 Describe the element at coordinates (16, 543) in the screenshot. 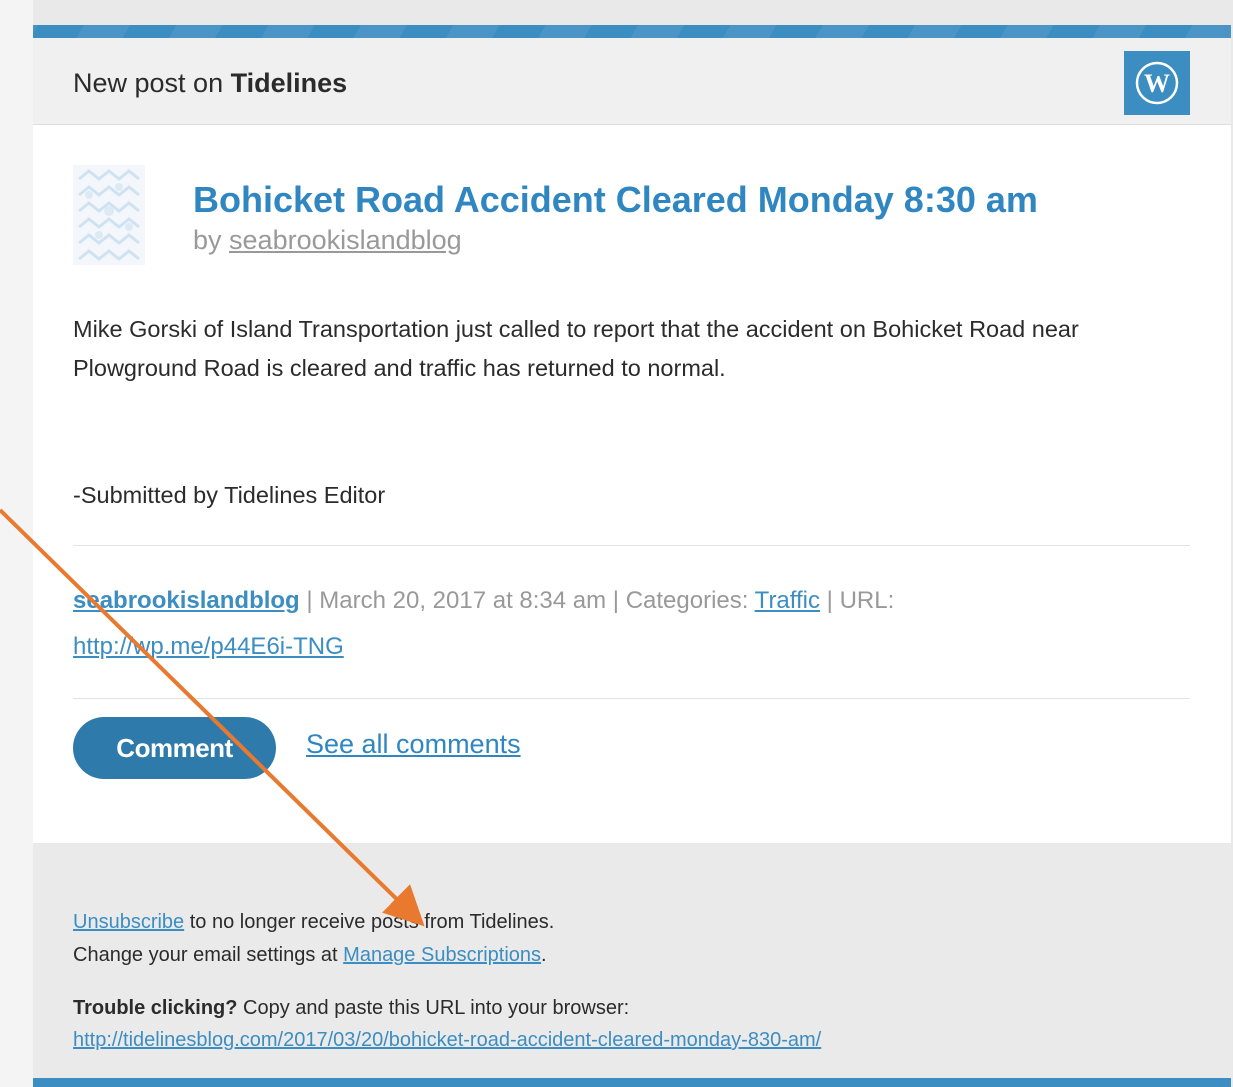

I see `page-margin` at that location.